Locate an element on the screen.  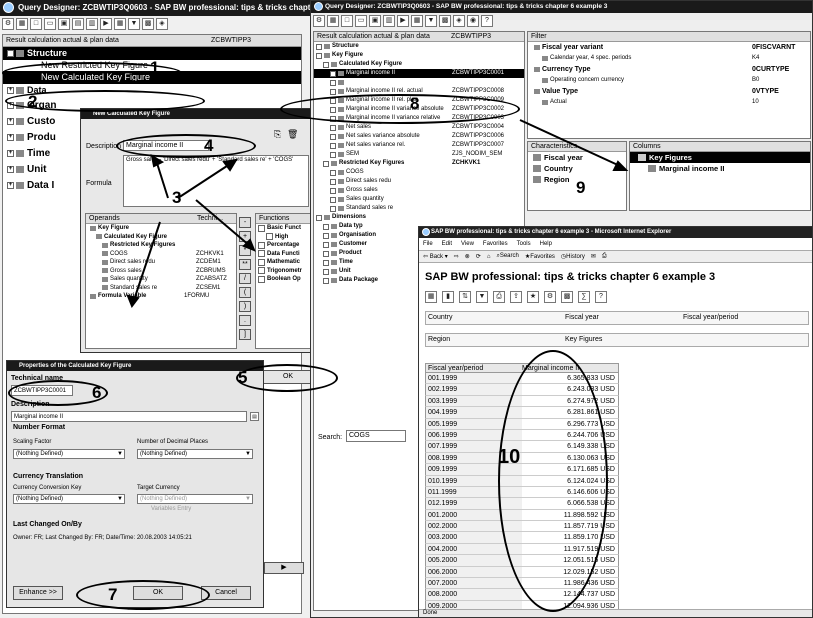
export-icon: ⇪ is located at coordinates (516, 297).